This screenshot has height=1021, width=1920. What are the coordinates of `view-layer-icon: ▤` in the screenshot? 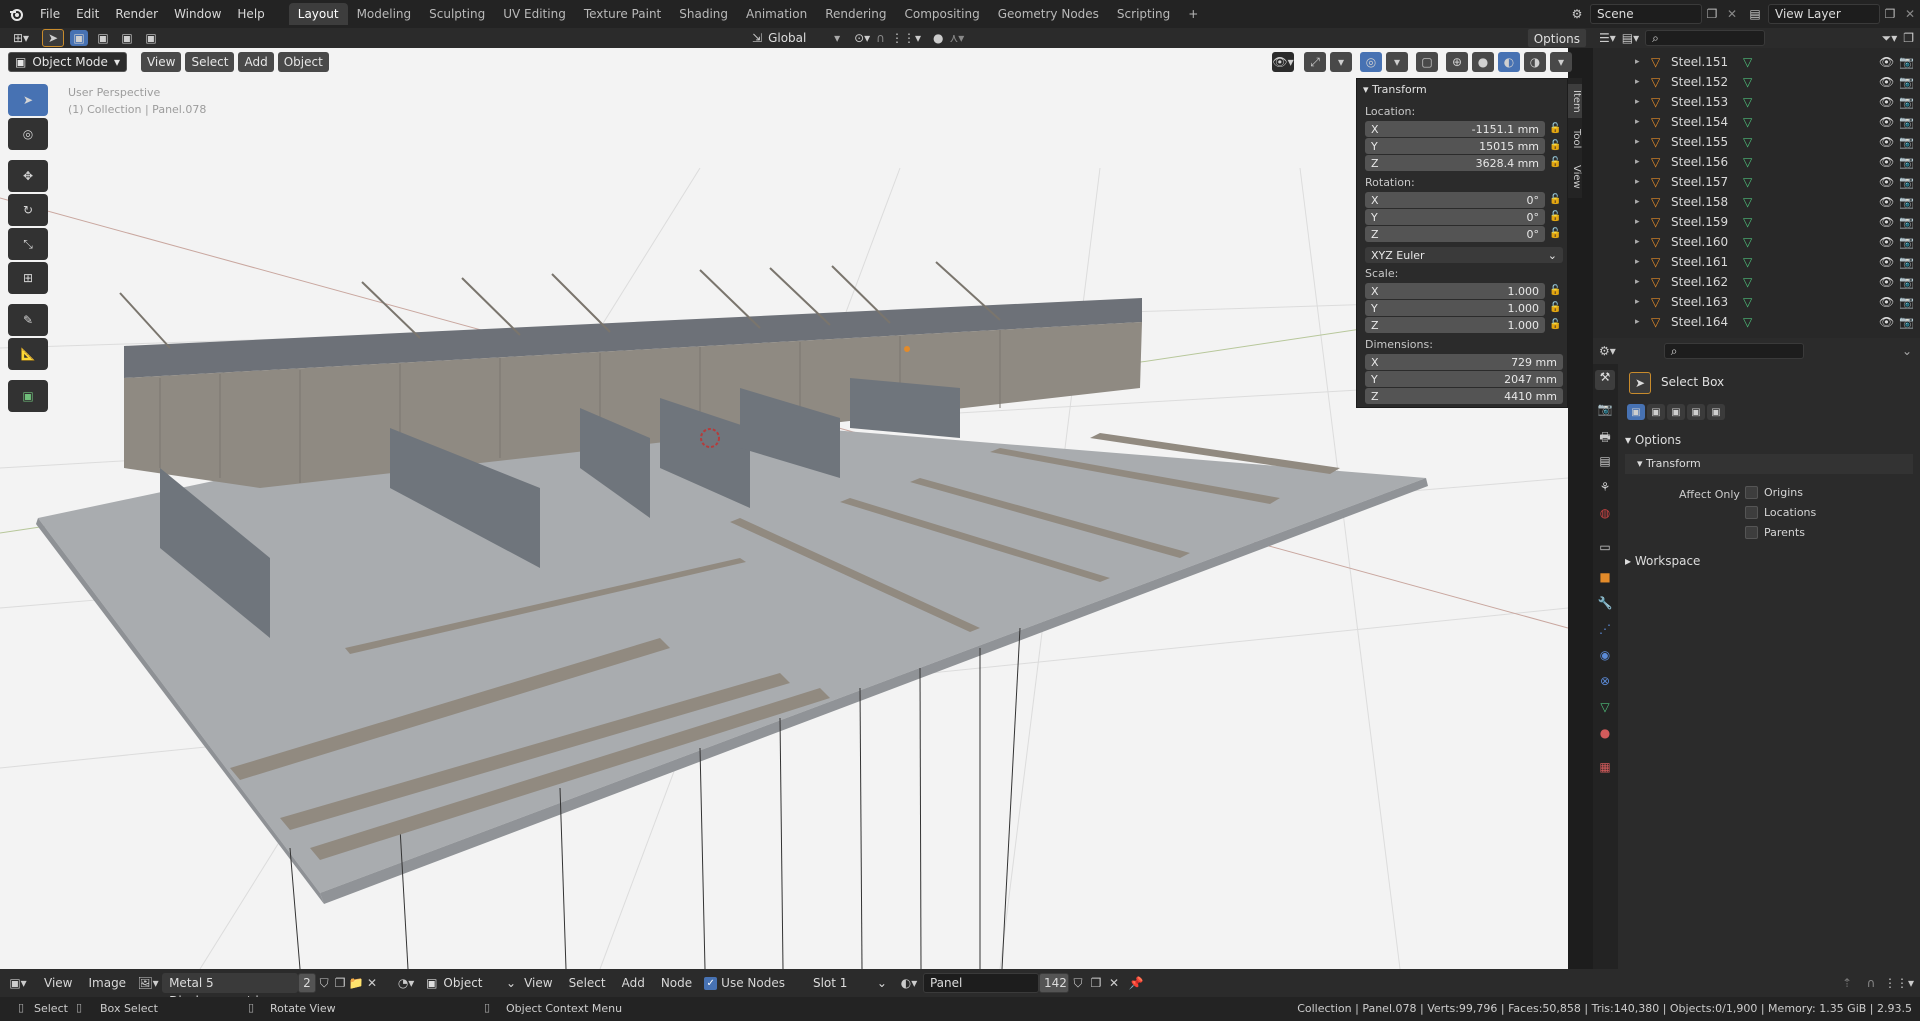 It's located at (1755, 14).